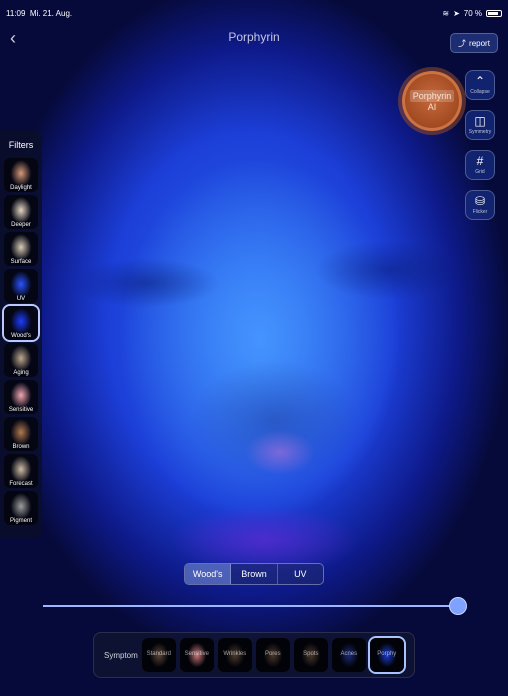 This screenshot has width=508, height=696. I want to click on location-icon: ➤, so click(456, 13).